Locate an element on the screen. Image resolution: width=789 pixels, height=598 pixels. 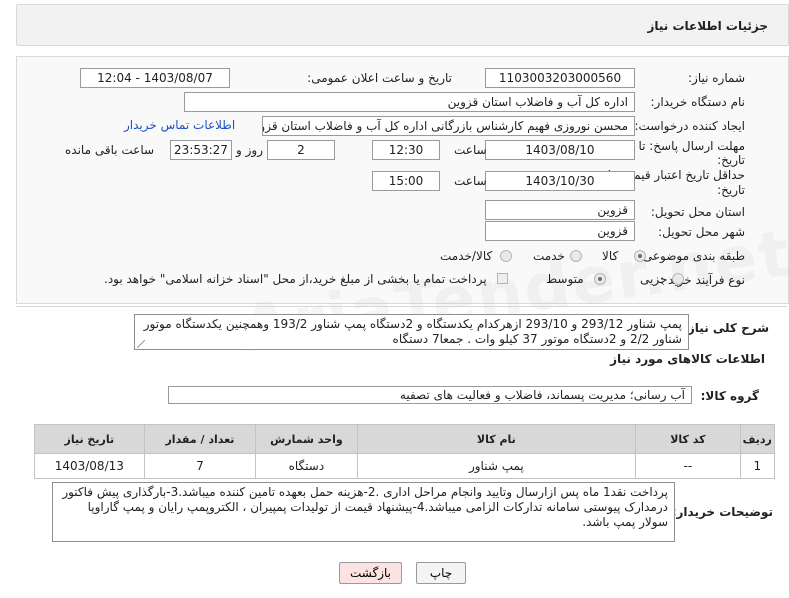
need-number-field: 1103003203000560 is located at coordinates (560, 78).